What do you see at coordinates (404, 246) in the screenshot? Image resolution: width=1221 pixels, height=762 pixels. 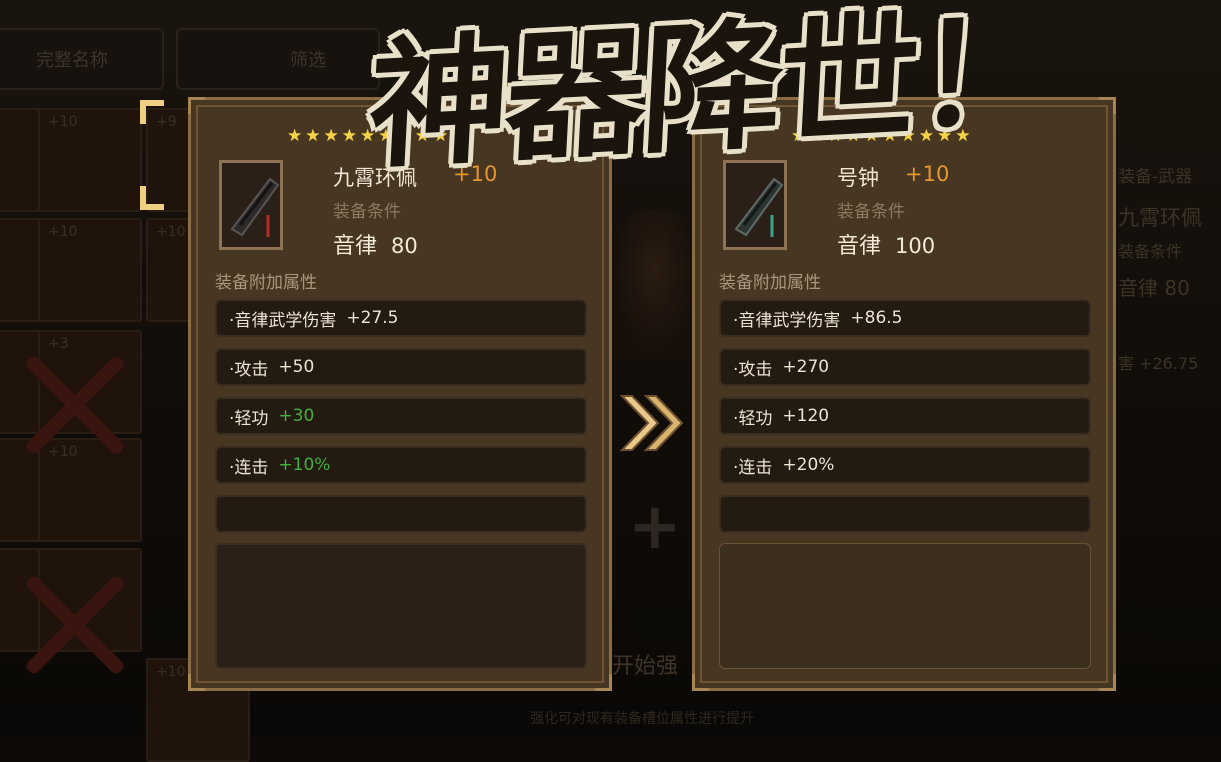 I see `main-stat-value: 80` at bounding box center [404, 246].